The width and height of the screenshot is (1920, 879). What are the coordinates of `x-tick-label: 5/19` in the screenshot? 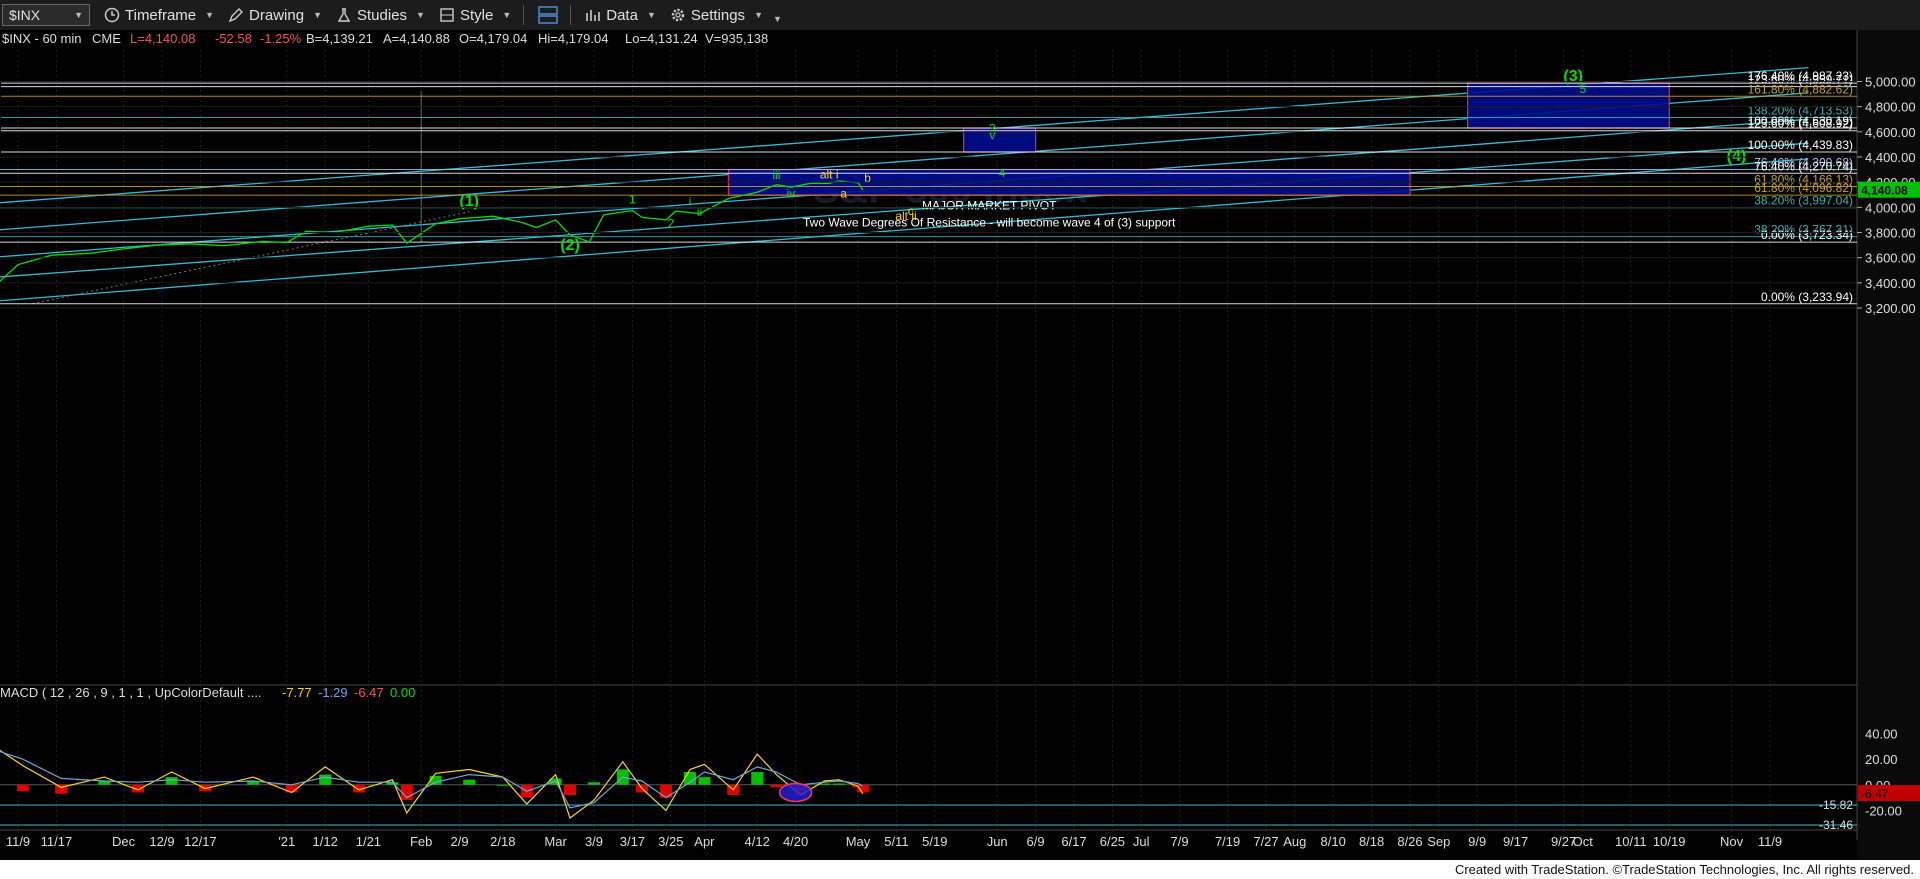 It's located at (934, 841).